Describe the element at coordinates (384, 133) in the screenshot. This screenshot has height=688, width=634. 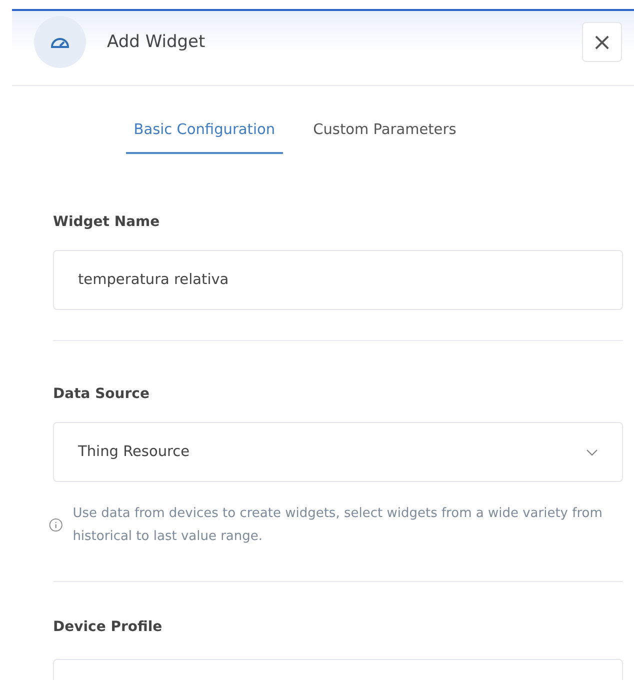
I see `tab: Custom Parameters` at that location.